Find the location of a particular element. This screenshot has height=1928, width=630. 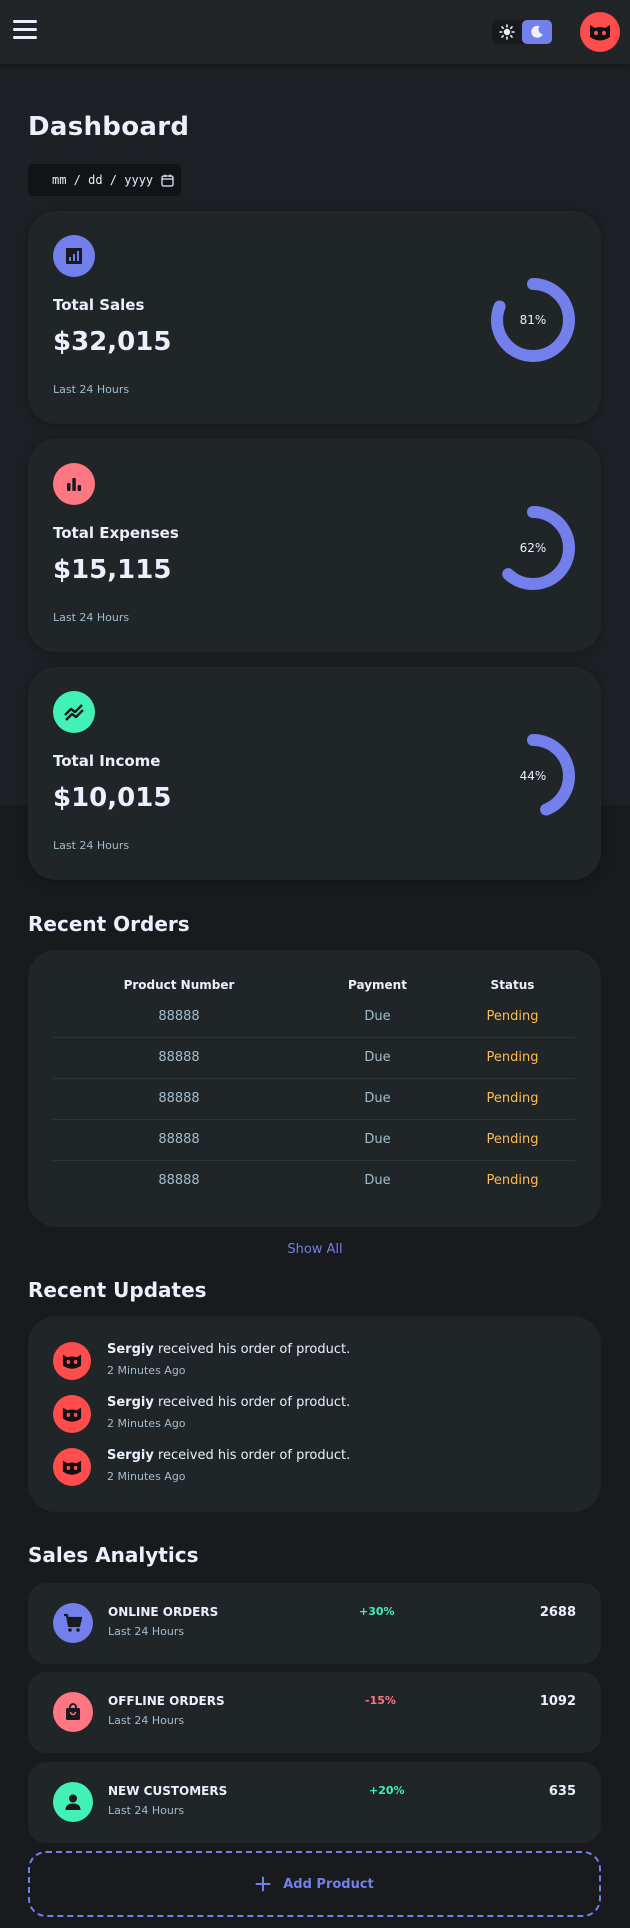

insight-label: Total Income is located at coordinates (107, 761).